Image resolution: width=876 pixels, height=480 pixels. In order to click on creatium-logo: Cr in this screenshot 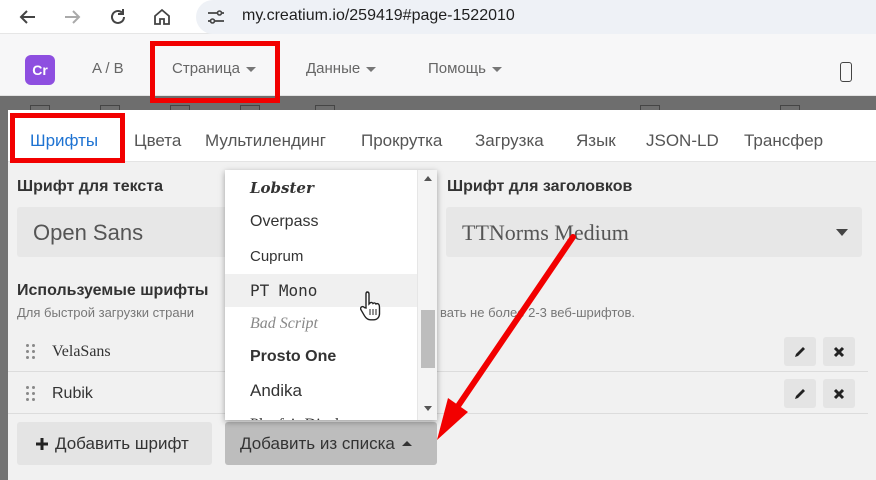, I will do `click(40, 70)`.